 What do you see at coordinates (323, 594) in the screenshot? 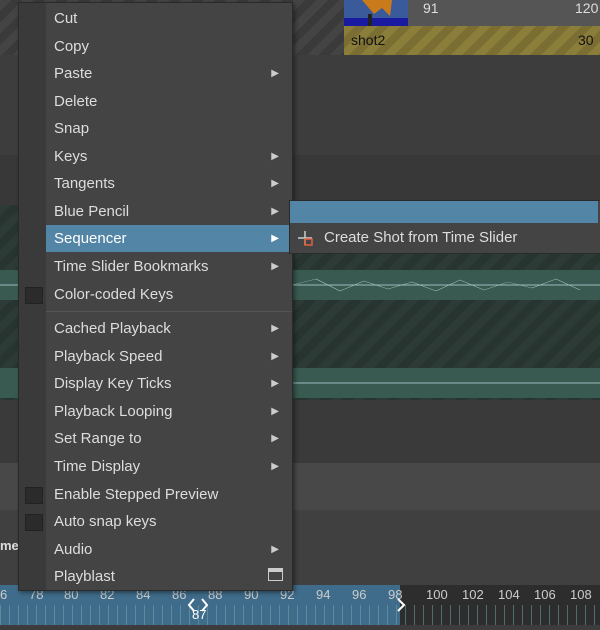
I see `tick-label: 94` at bounding box center [323, 594].